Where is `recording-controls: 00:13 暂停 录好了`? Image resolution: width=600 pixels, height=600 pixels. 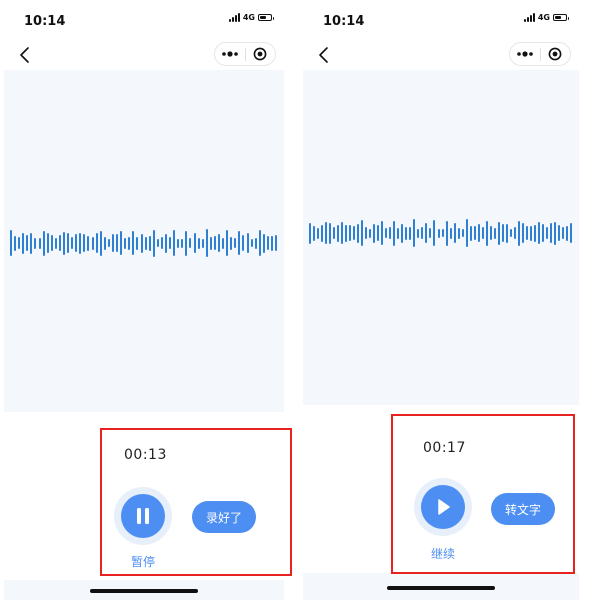
recording-controls: 00:13 暂停 录好了 is located at coordinates (144, 496).